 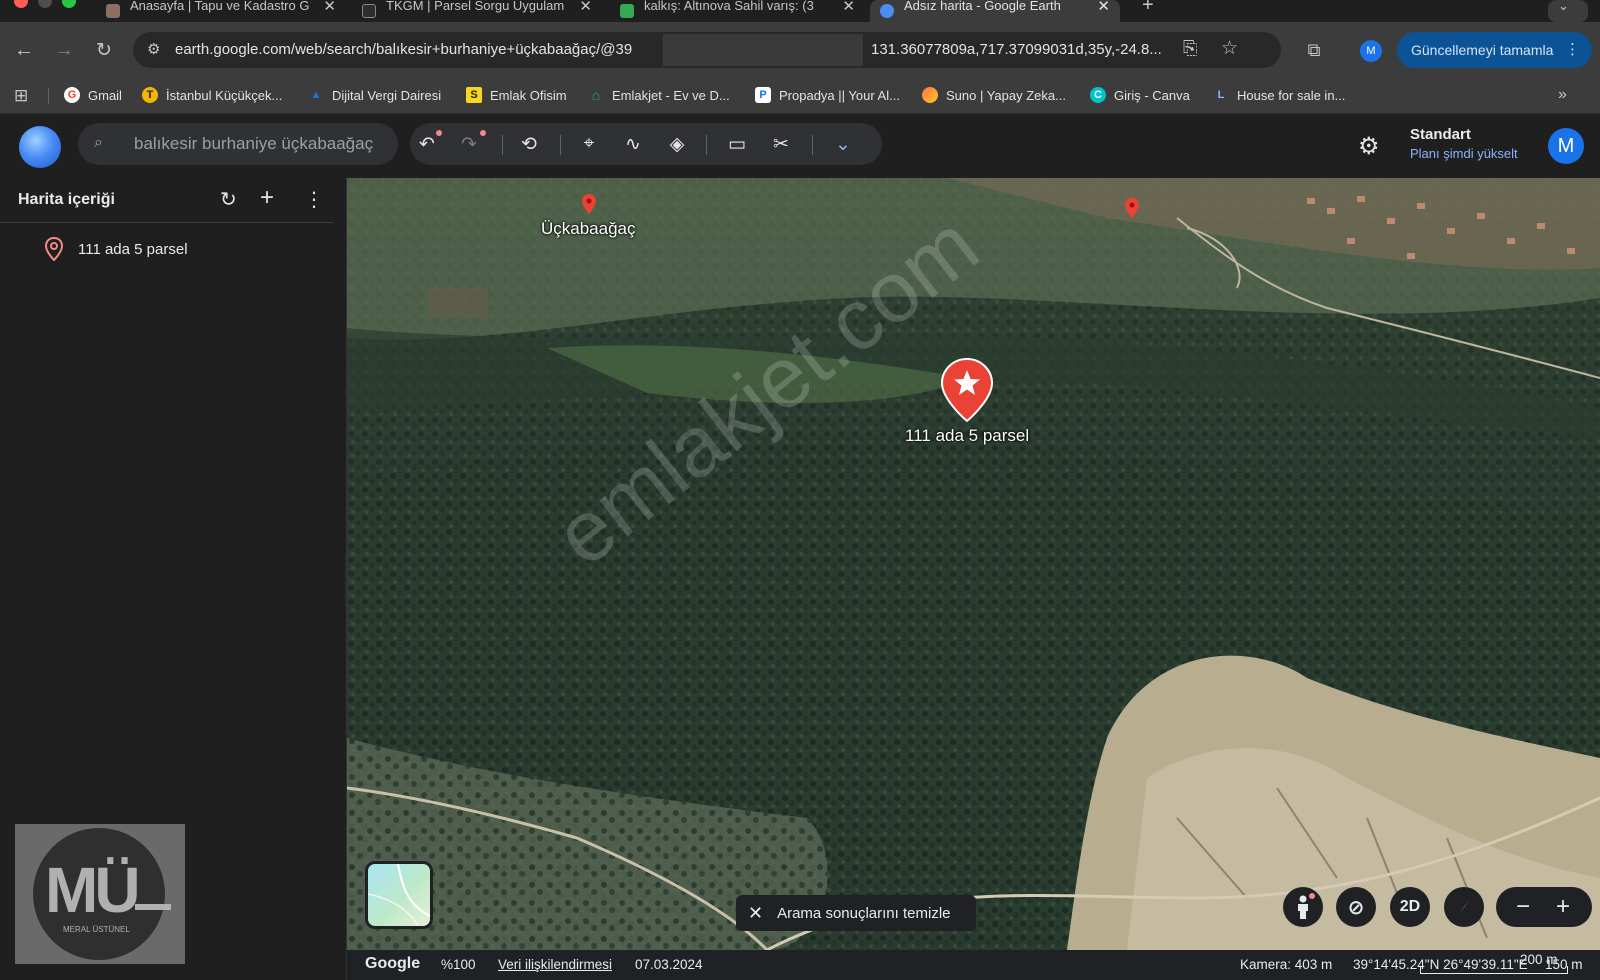 What do you see at coordinates (589, 144) in the screenshot?
I see `add-placemark-icon: ⌖` at bounding box center [589, 144].